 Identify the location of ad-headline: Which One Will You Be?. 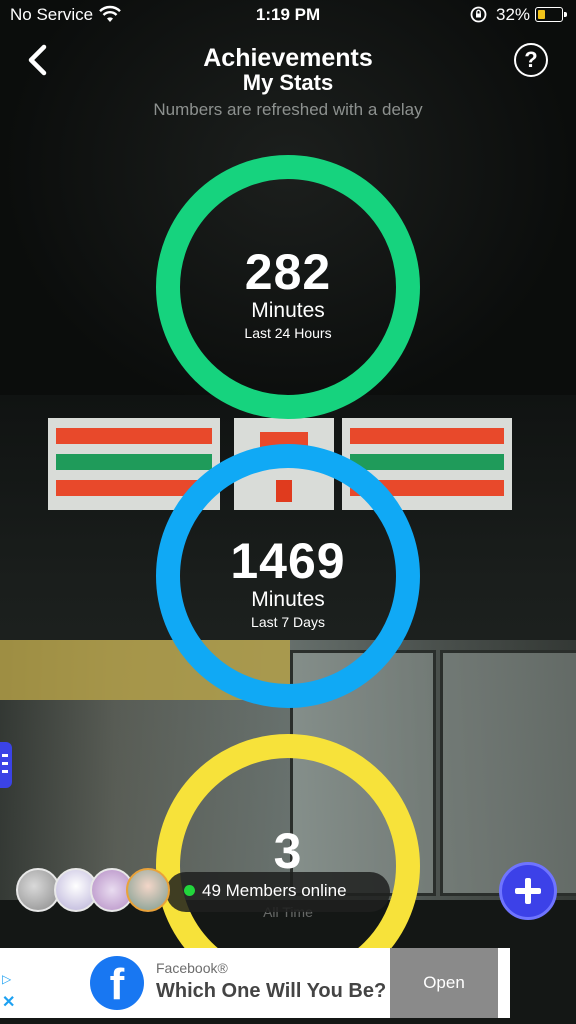
(271, 991).